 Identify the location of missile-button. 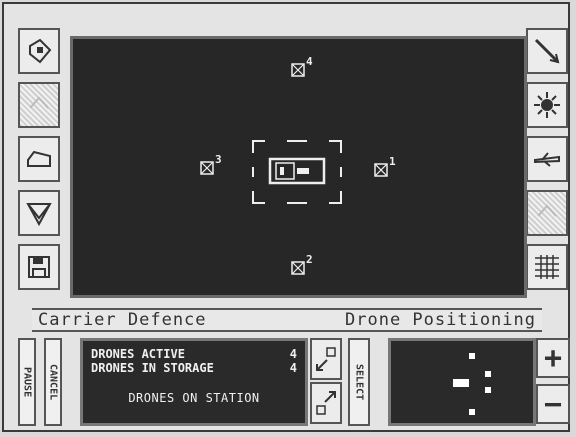
(547, 51).